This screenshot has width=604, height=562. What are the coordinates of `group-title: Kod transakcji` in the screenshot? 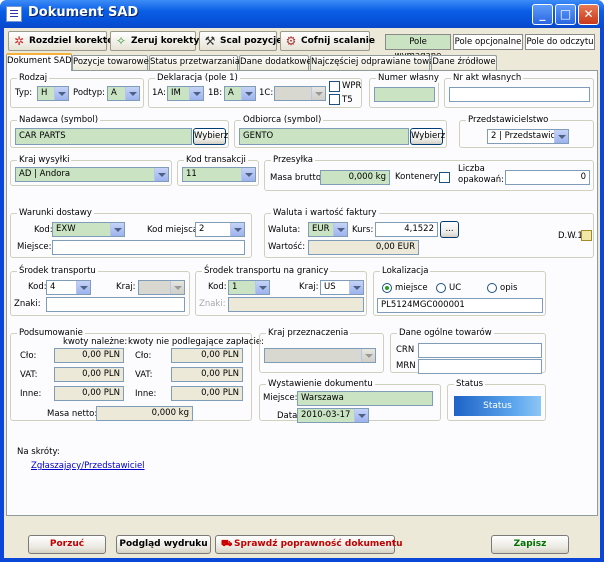 It's located at (216, 160).